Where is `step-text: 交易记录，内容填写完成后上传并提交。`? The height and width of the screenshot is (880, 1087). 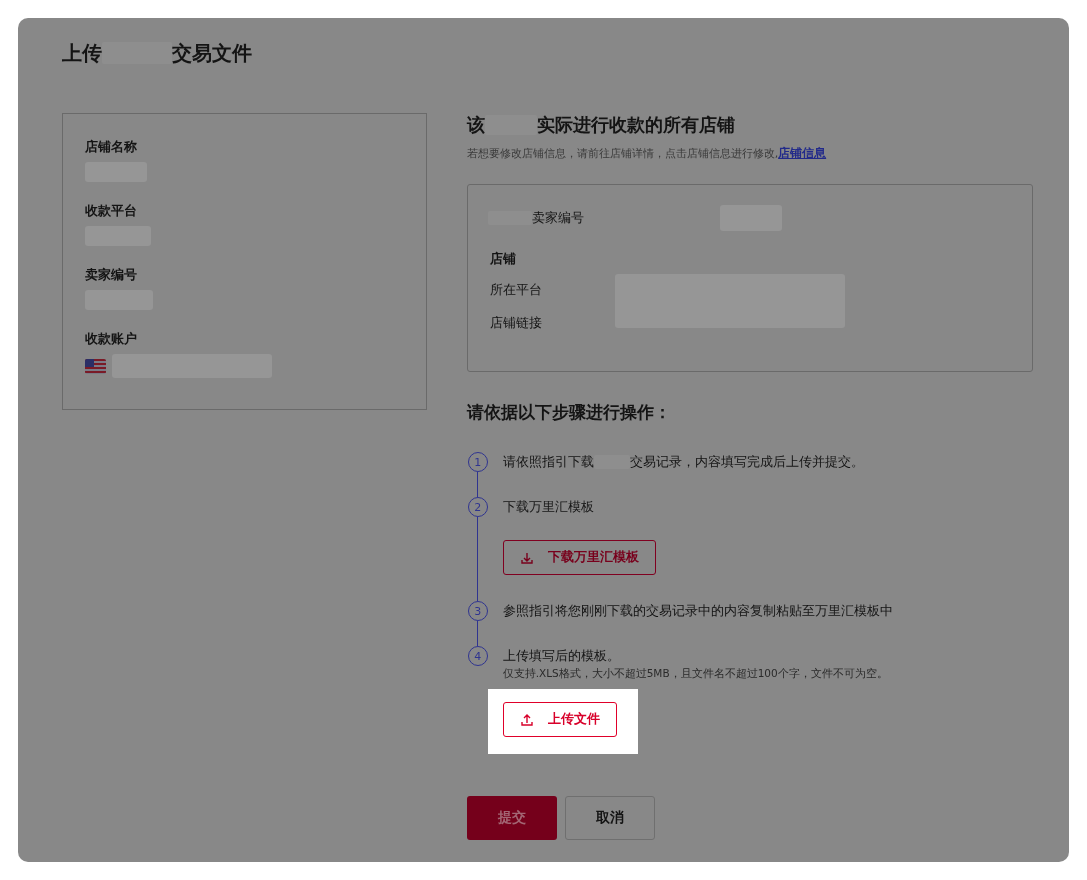
step-text: 交易记录，内容填写完成后上传并提交。 is located at coordinates (746, 462).